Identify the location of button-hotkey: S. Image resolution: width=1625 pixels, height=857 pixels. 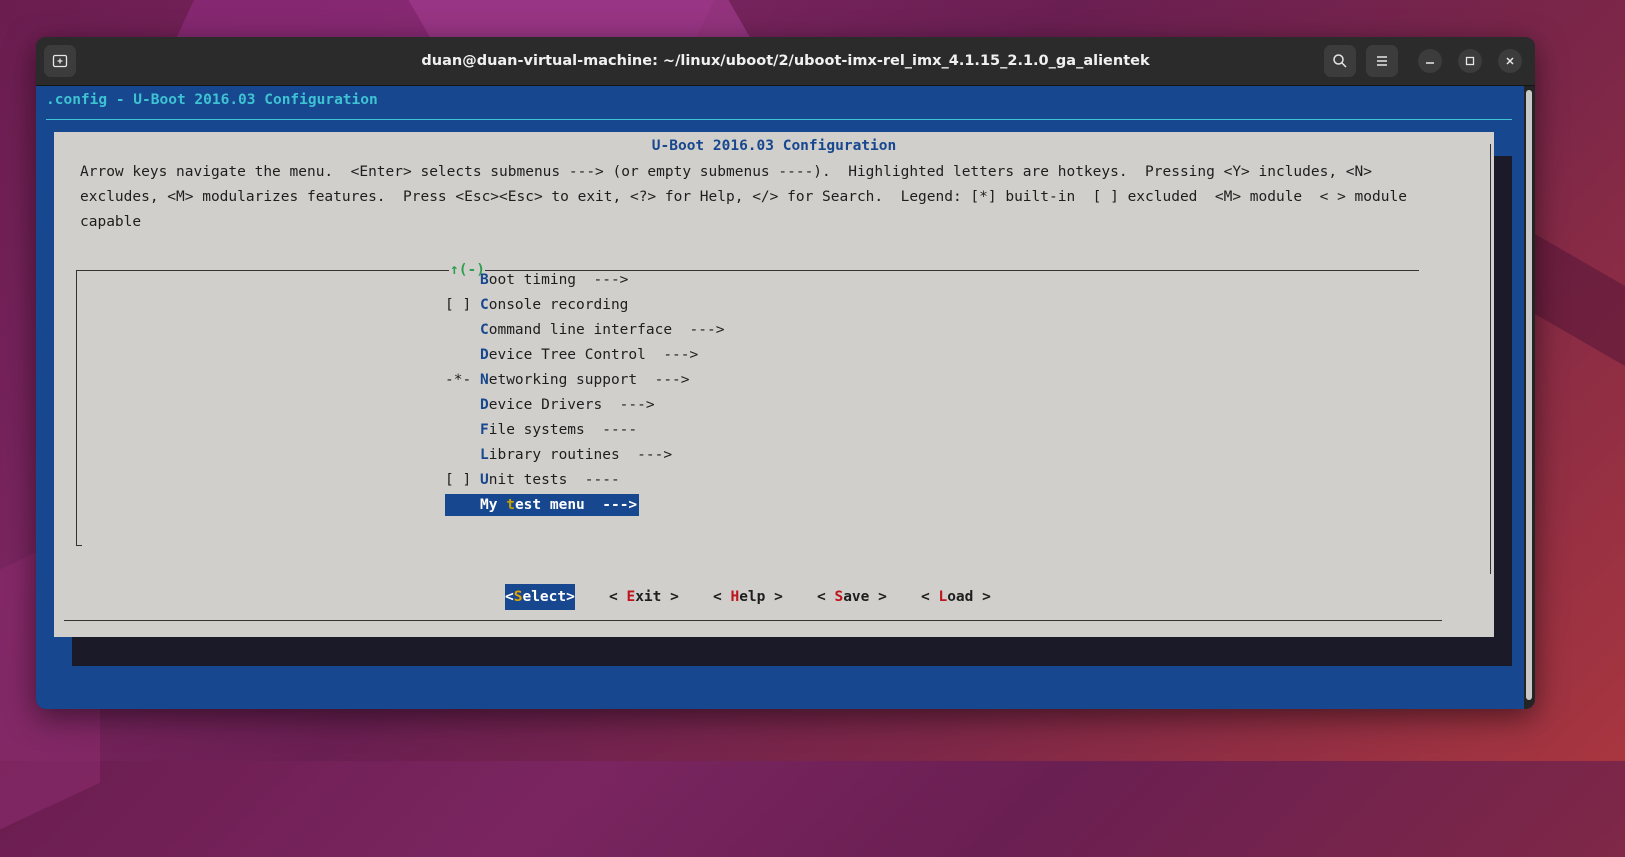
(839, 597).